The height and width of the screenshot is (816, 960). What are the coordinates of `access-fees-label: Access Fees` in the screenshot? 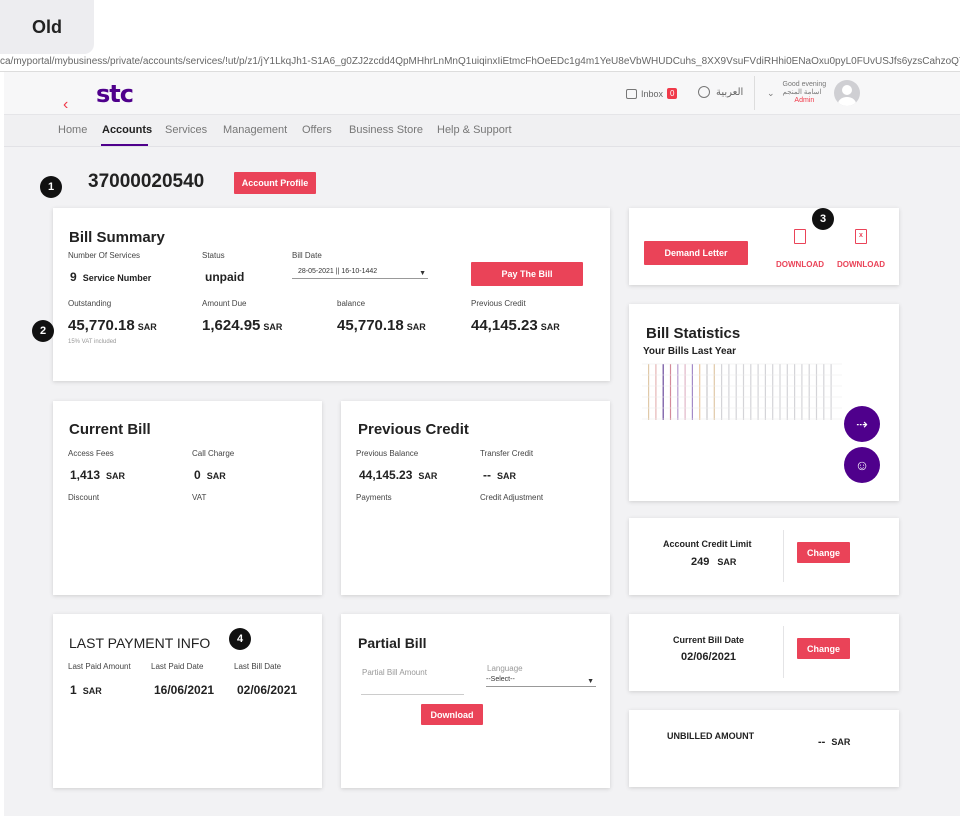 It's located at (91, 453).